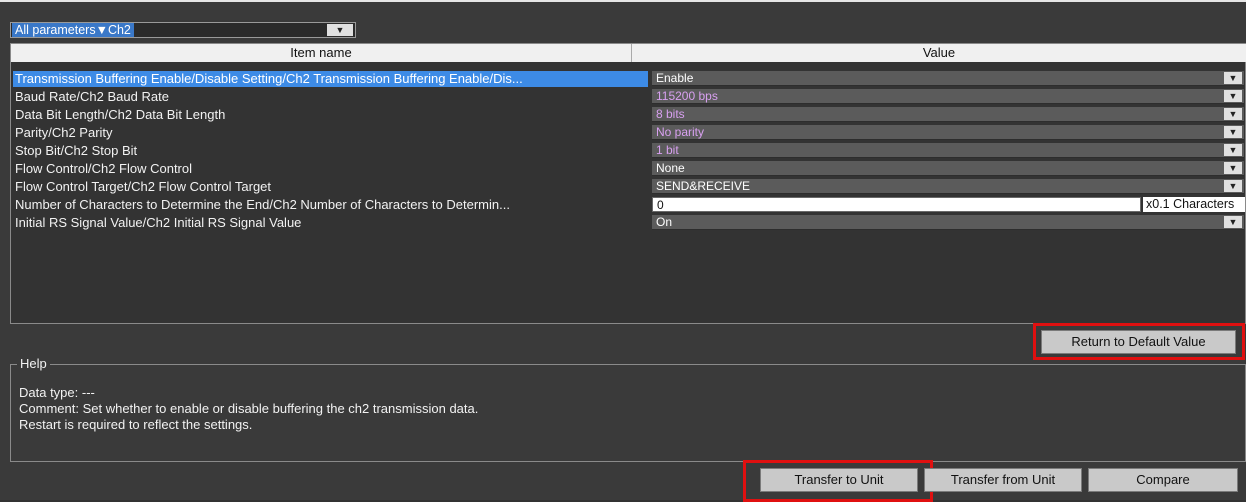 This screenshot has height=502, width=1246. I want to click on row-item-name: Baud Rate/Ch2 Baud Rate, so click(92, 96).